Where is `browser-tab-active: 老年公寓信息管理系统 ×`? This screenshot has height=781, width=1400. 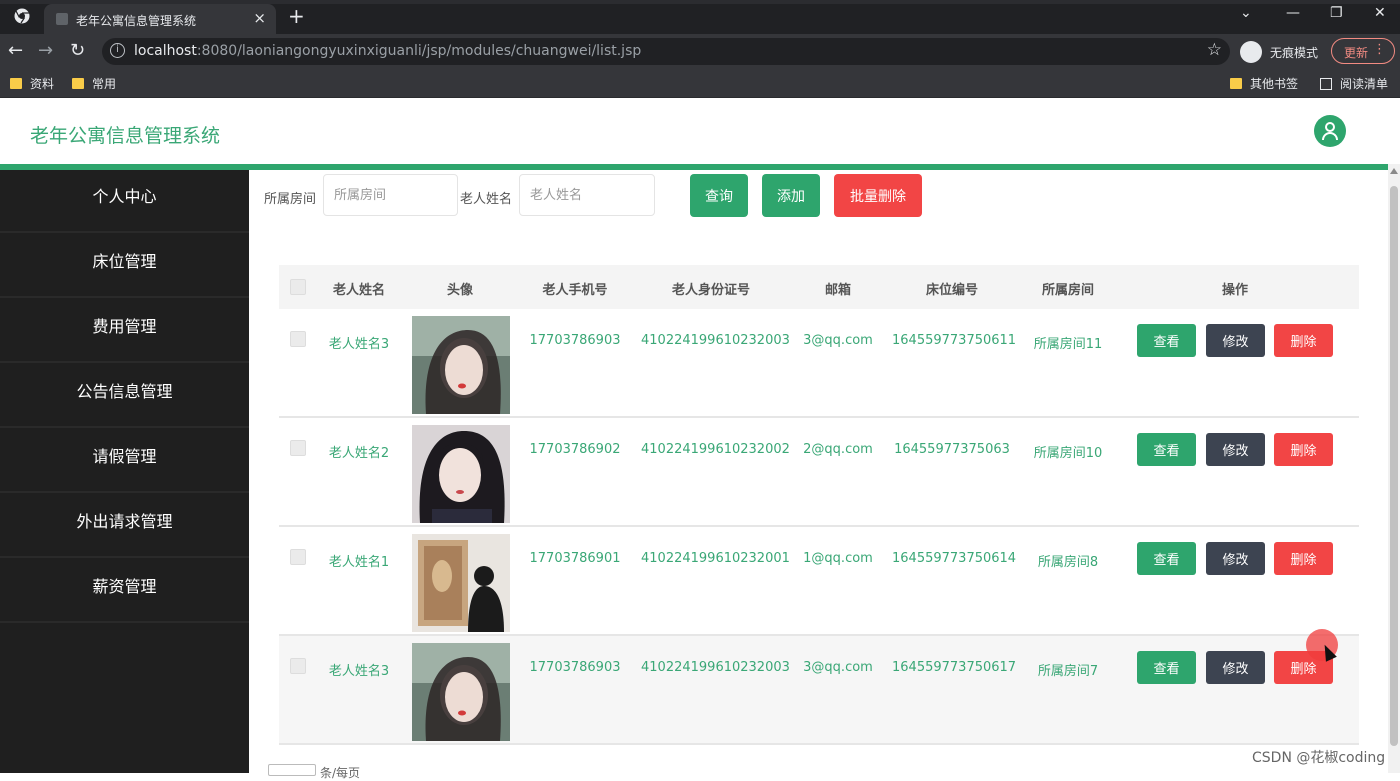
browser-tab-active: 老年公寓信息管理系统 × is located at coordinates (160, 19).